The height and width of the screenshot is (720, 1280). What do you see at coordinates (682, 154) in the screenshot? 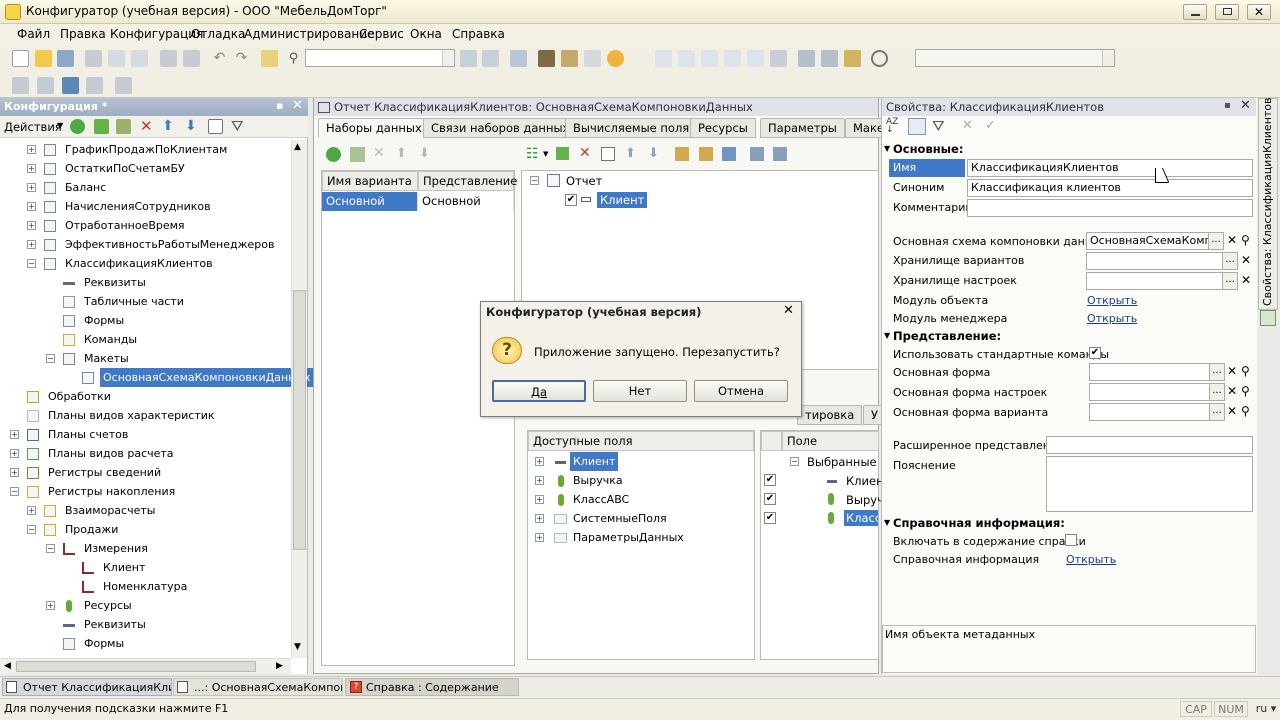
I see `structure-level-up-icon` at bounding box center [682, 154].